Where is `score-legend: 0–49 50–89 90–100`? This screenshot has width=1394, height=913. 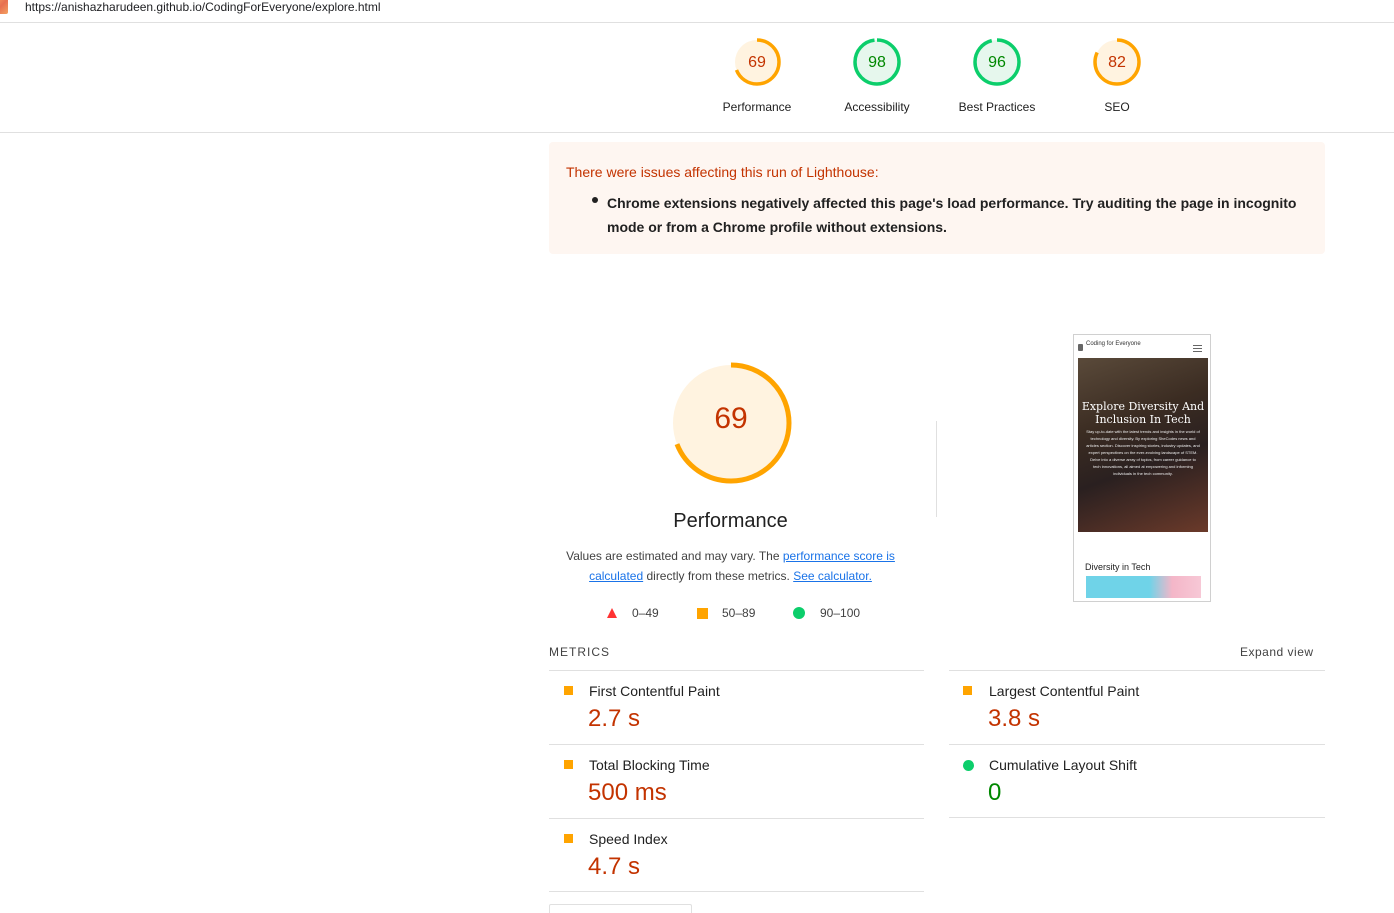
score-legend: 0–49 50–89 90–100 is located at coordinates (740, 614).